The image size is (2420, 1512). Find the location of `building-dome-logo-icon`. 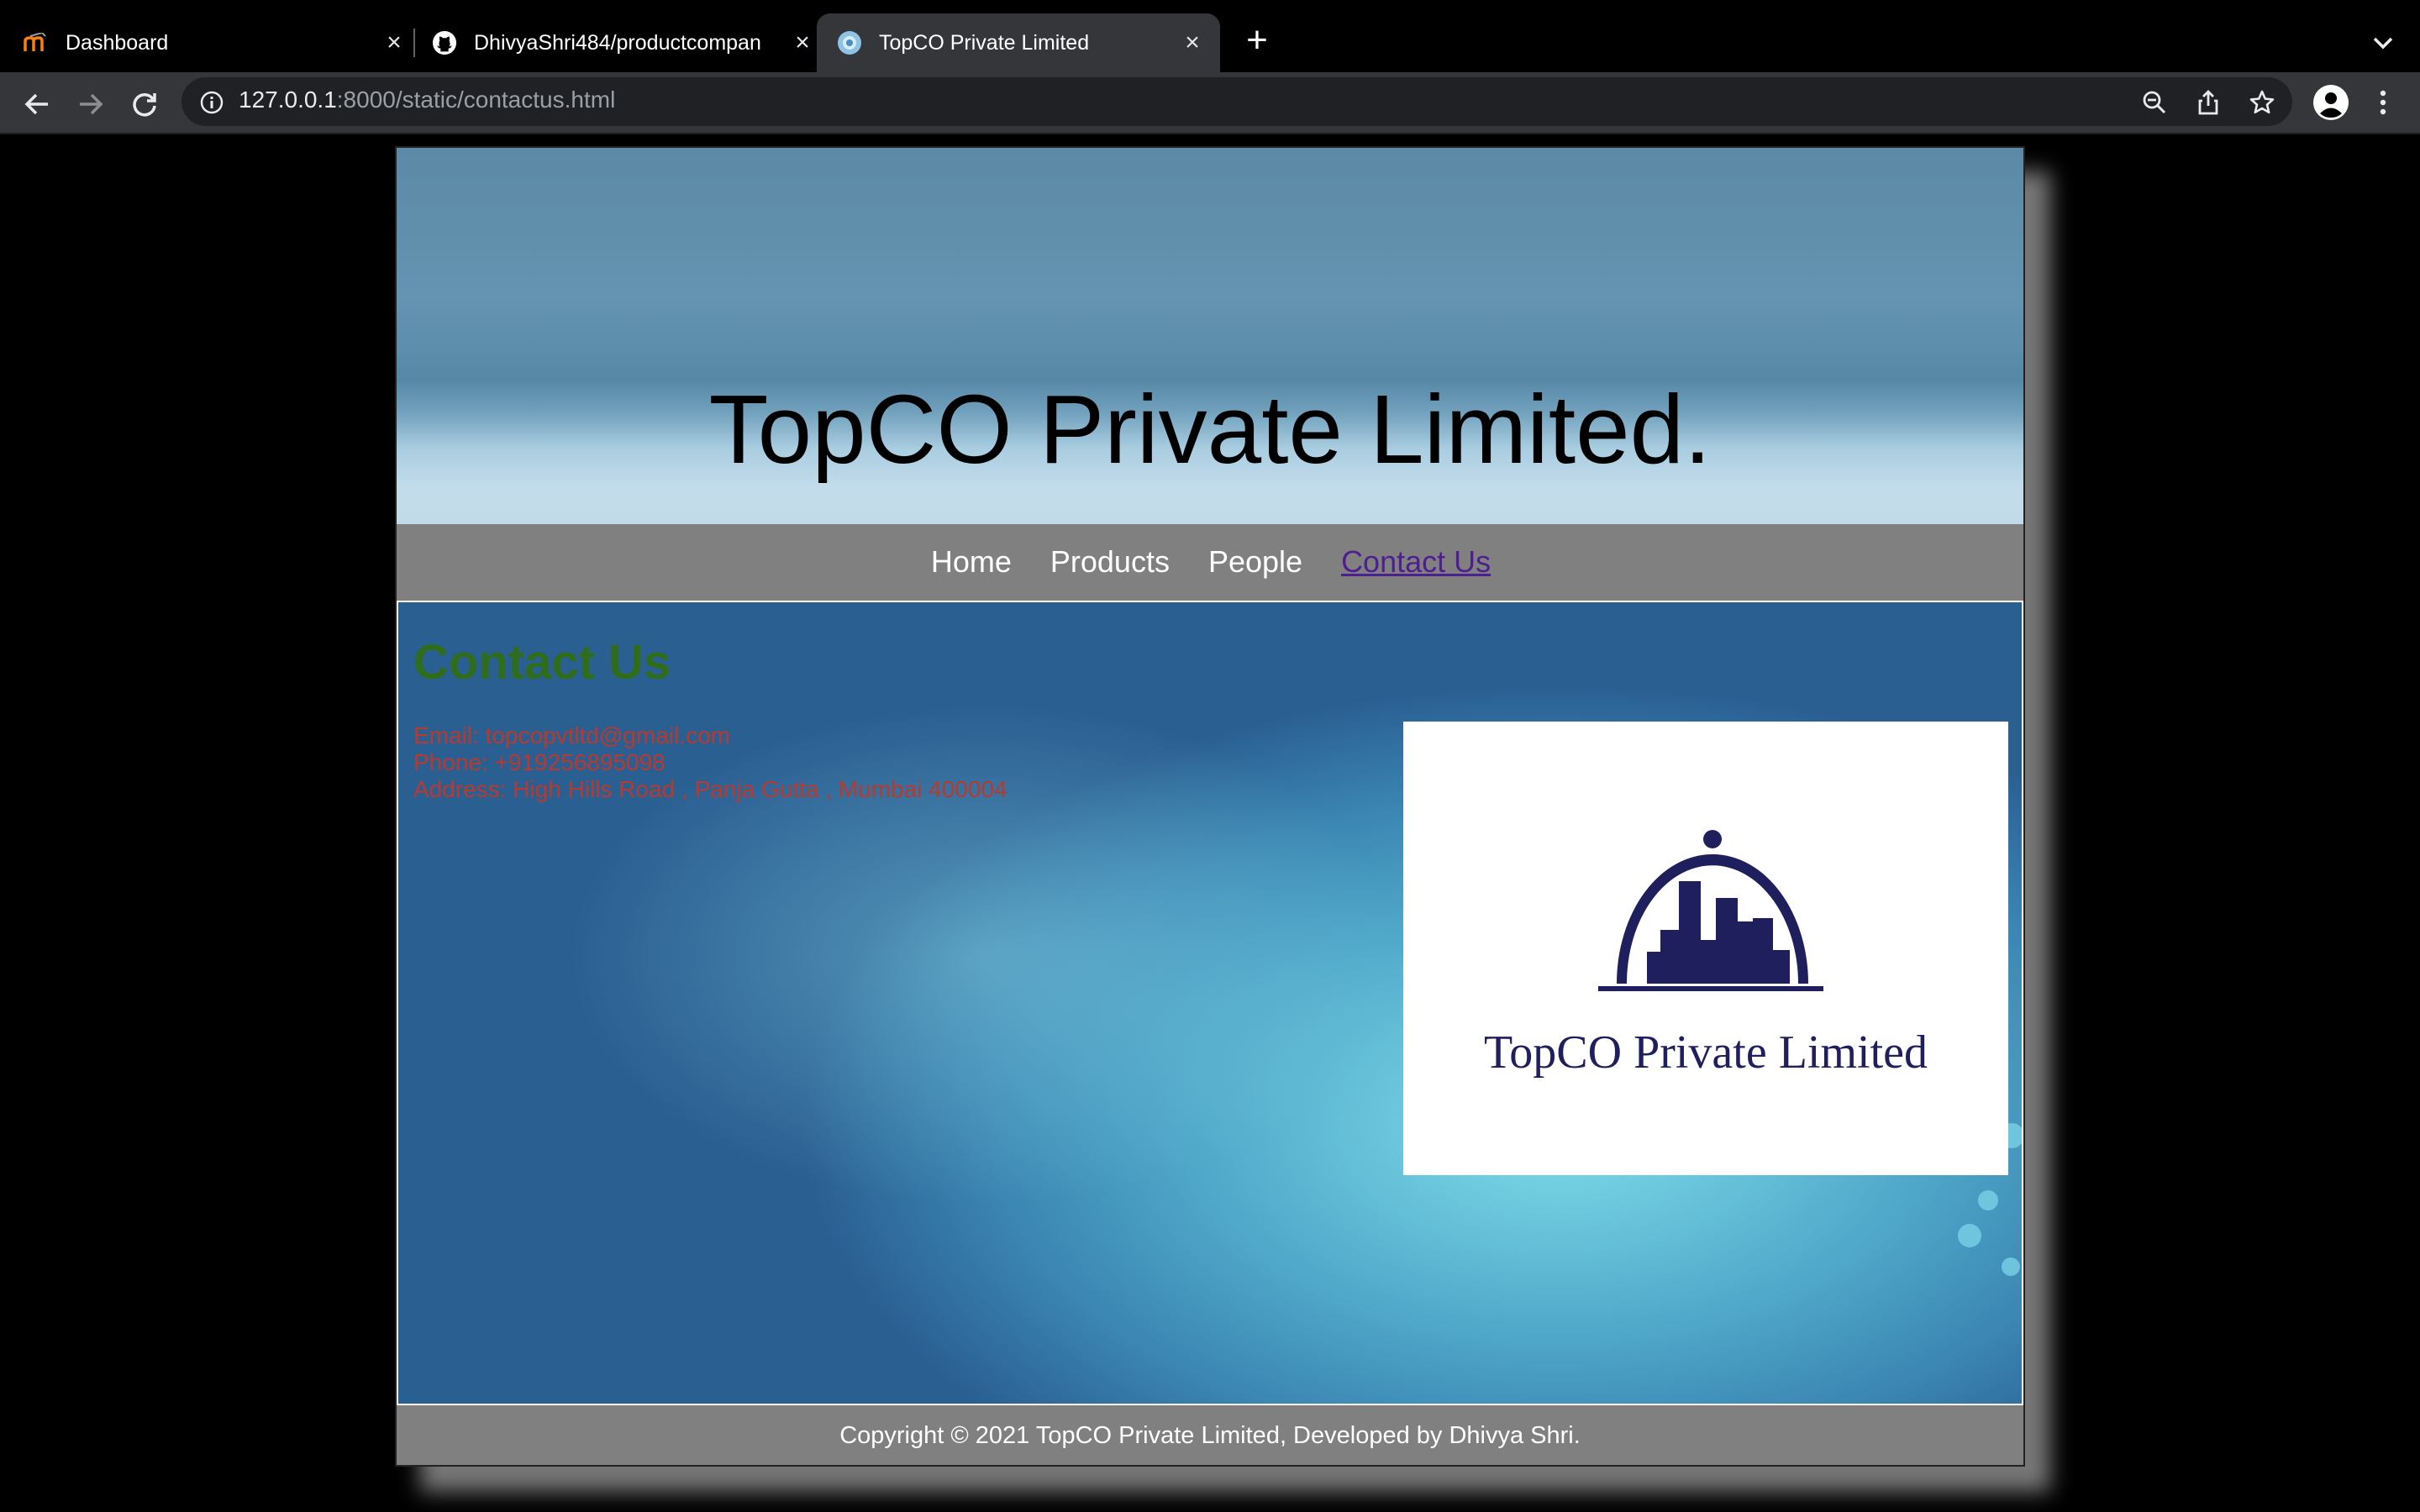

building-dome-logo-icon is located at coordinates (1710, 910).